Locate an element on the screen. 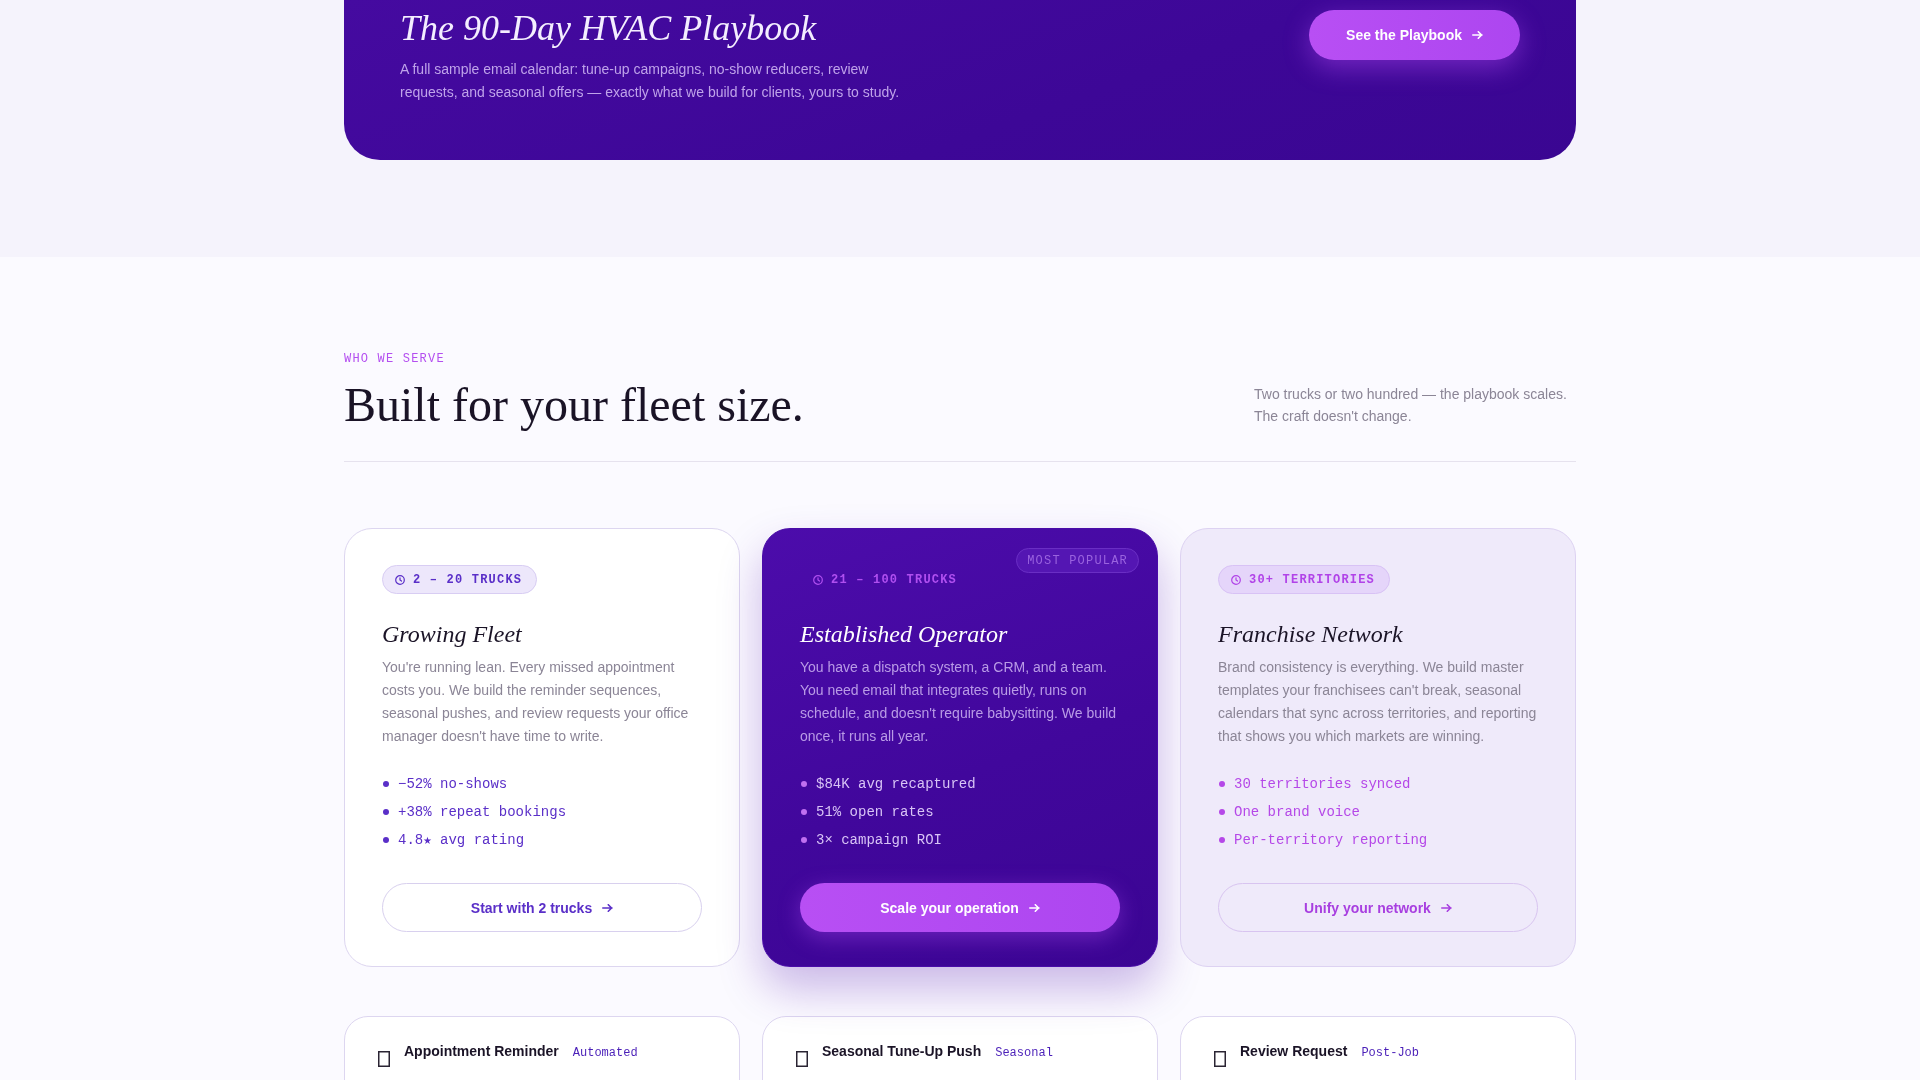 Image resolution: width=1920 pixels, height=1080 pixels. highlight-text: One brand voice is located at coordinates (1297, 812).